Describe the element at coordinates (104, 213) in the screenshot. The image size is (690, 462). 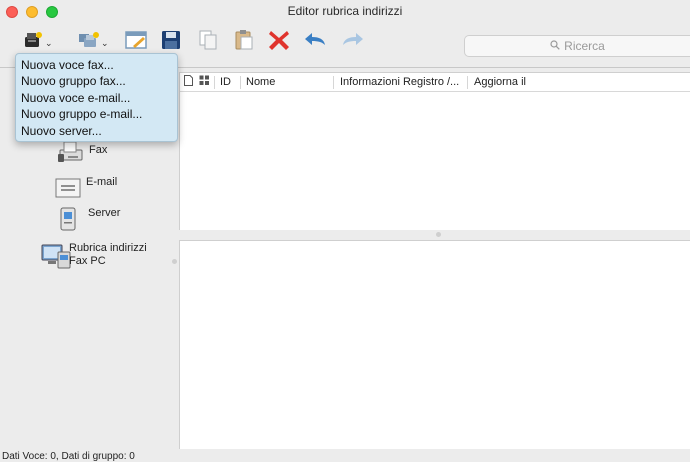
I see `sidebar-item-label: Server` at that location.